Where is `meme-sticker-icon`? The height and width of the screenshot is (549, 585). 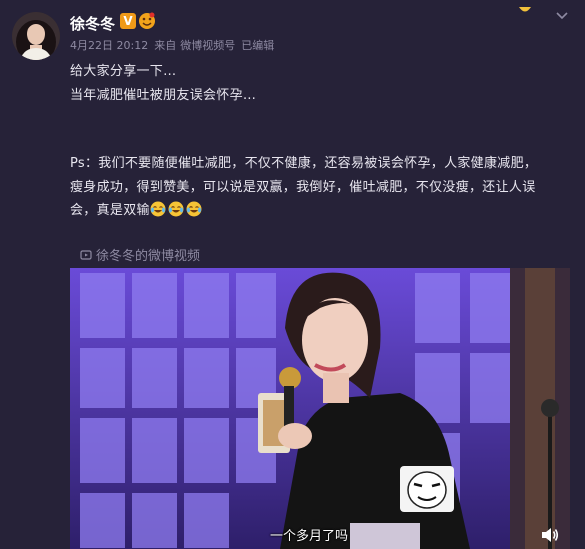 meme-sticker-icon is located at coordinates (427, 489).